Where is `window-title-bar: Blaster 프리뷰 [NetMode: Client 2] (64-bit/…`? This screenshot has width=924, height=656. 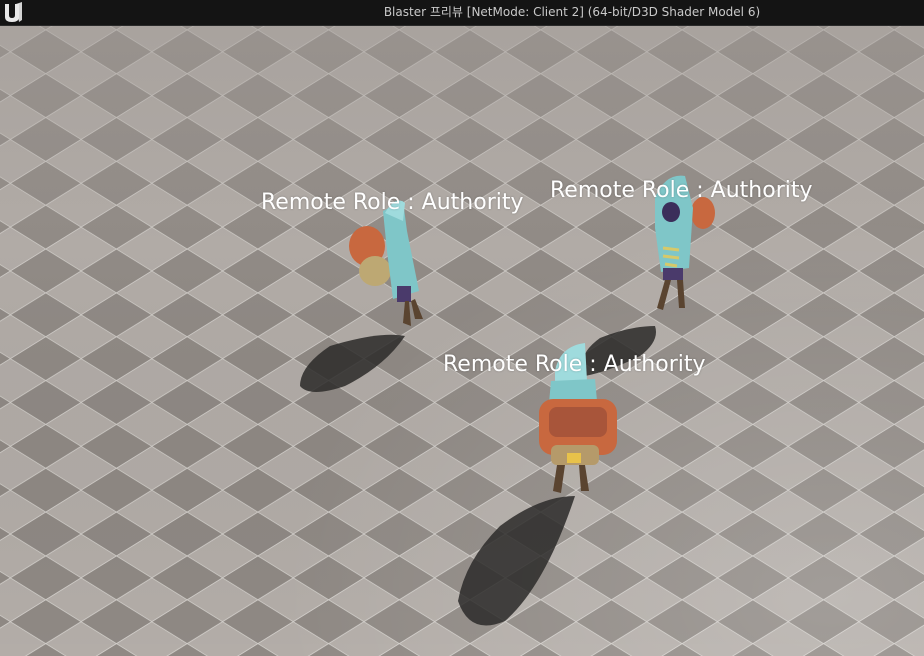
window-title-bar: Blaster 프리뷰 [NetMode: Client 2] (64-bit/… is located at coordinates (462, 13).